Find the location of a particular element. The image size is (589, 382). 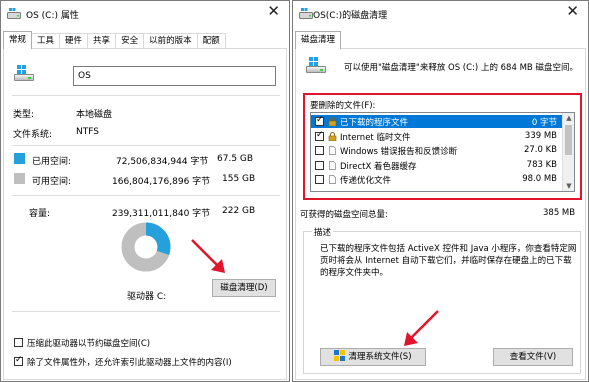

file-size: 339 MB is located at coordinates (540, 135).